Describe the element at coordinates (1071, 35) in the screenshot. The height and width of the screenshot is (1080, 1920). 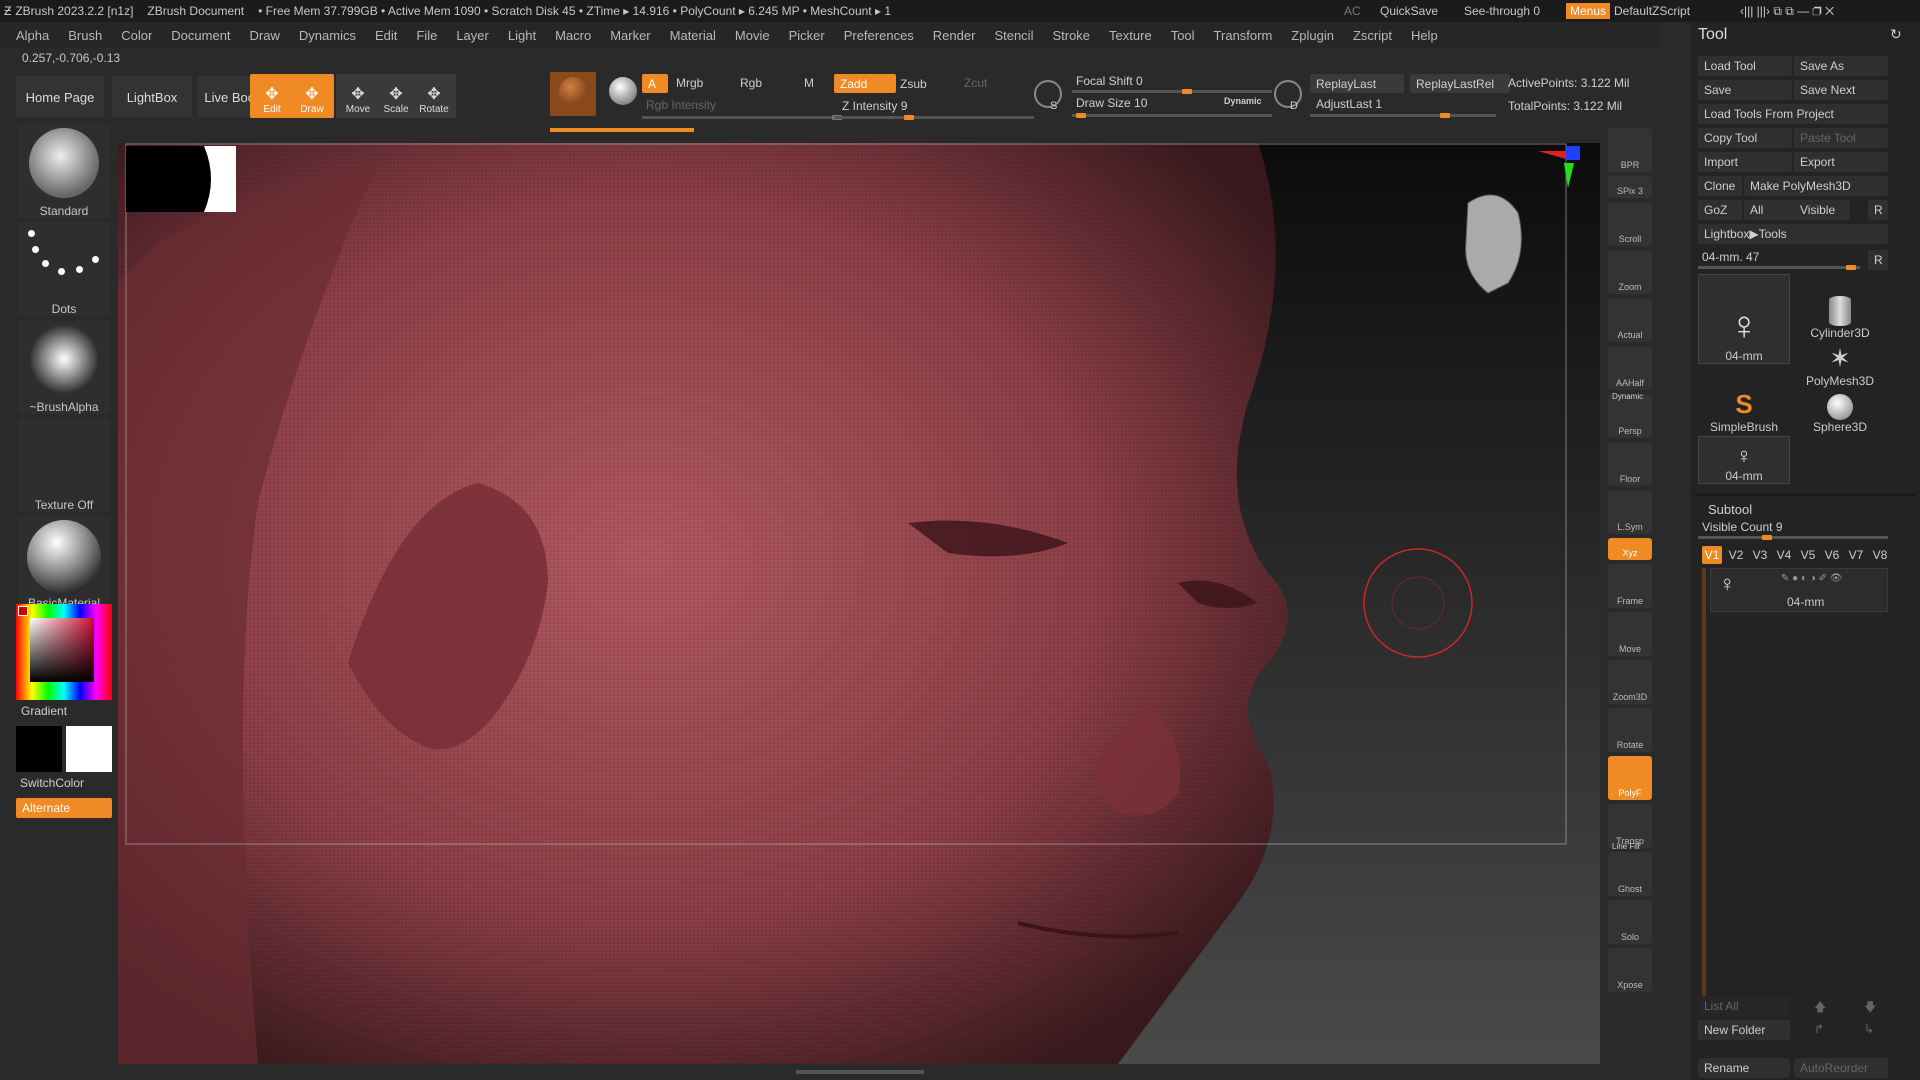
I see `menu-stroke: Stroke` at that location.